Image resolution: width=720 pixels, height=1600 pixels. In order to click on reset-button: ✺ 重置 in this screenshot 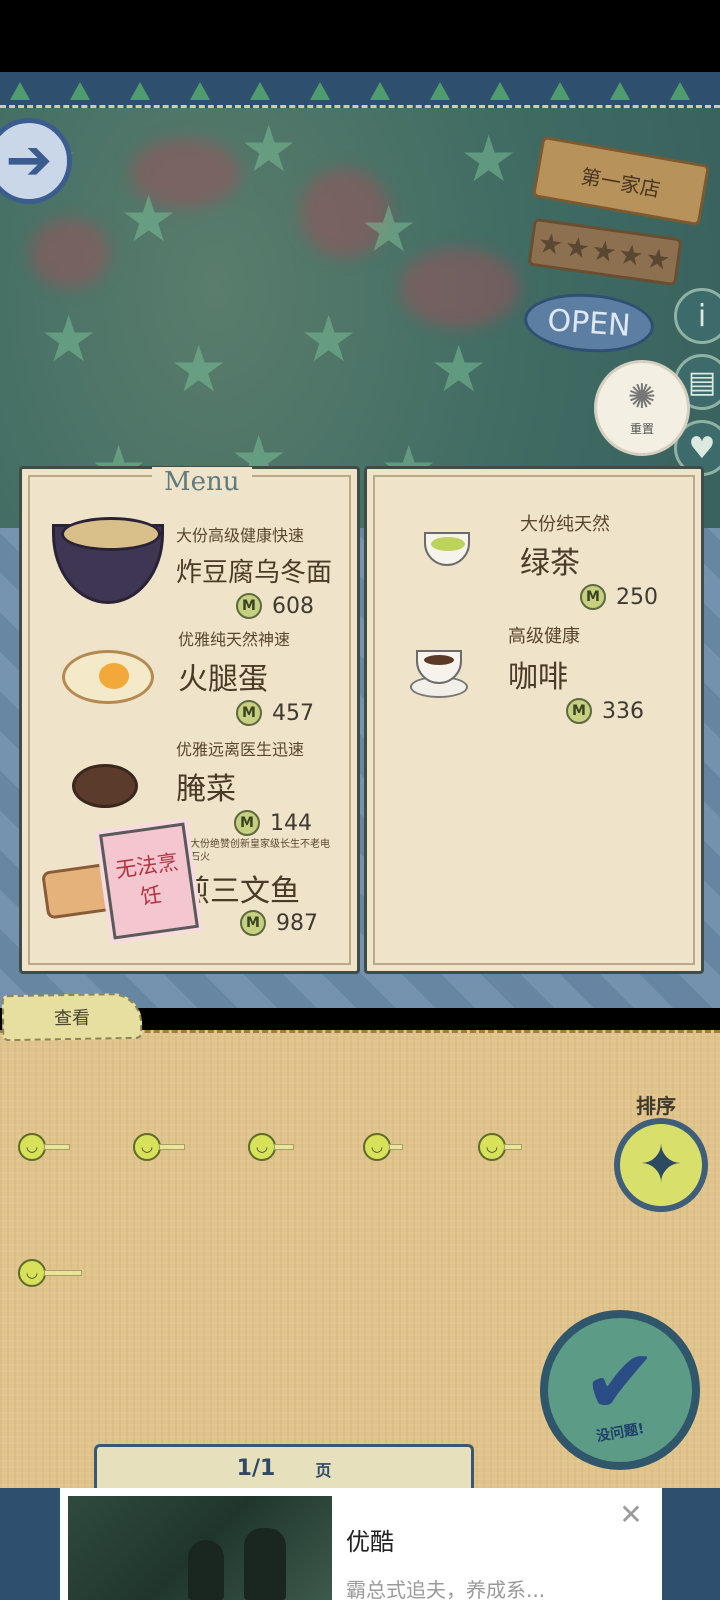, I will do `click(642, 408)`.